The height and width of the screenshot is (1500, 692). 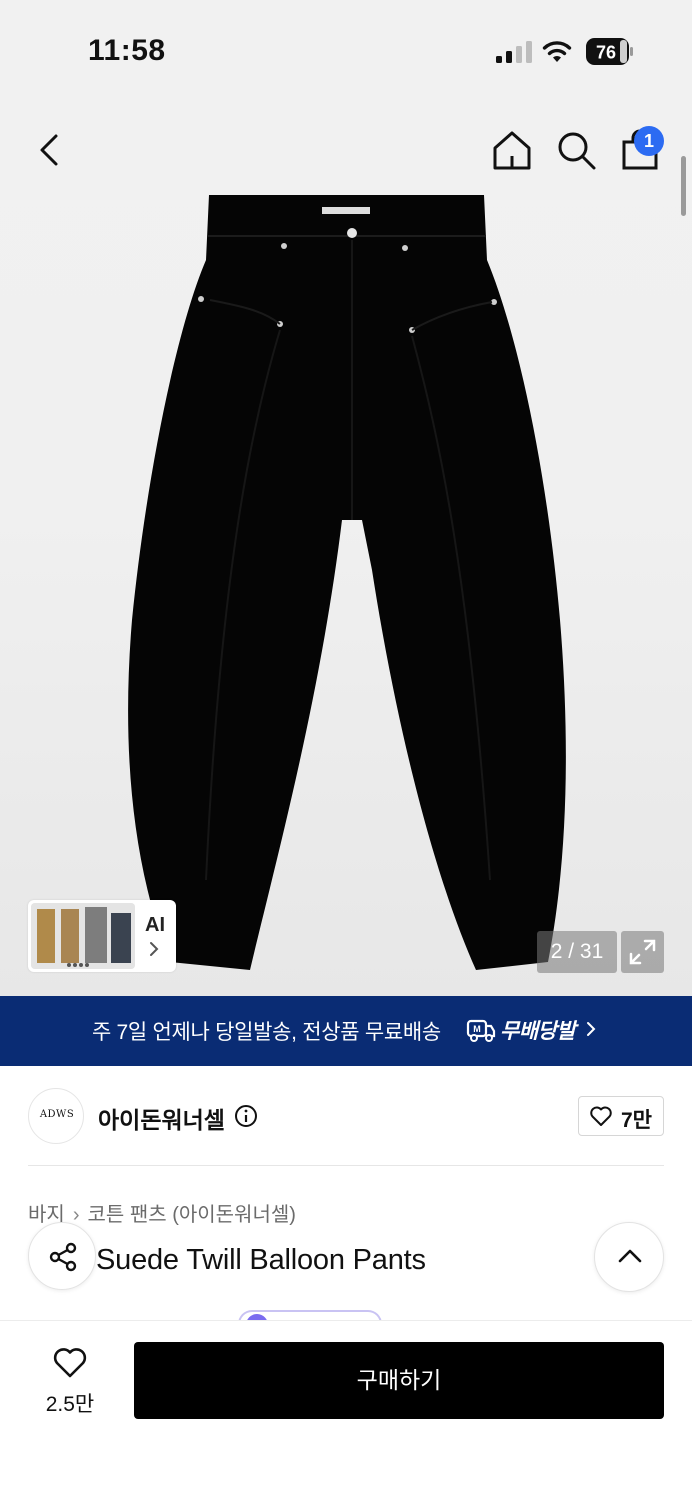 I want to click on like-count: 2.5만, so click(x=70, y=1404).